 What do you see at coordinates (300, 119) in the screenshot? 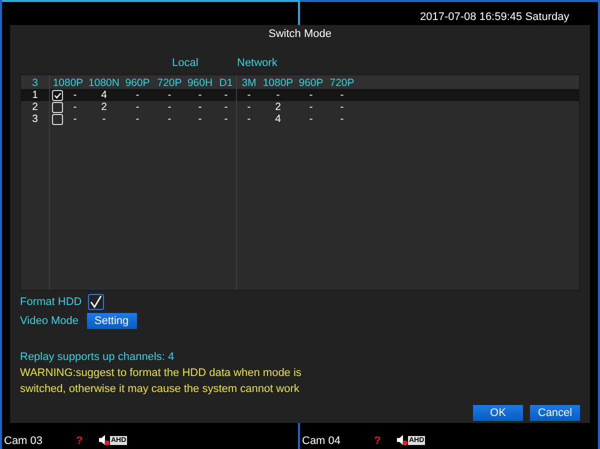
I see `table-row: 3 - - - - - - - 4 - -` at bounding box center [300, 119].